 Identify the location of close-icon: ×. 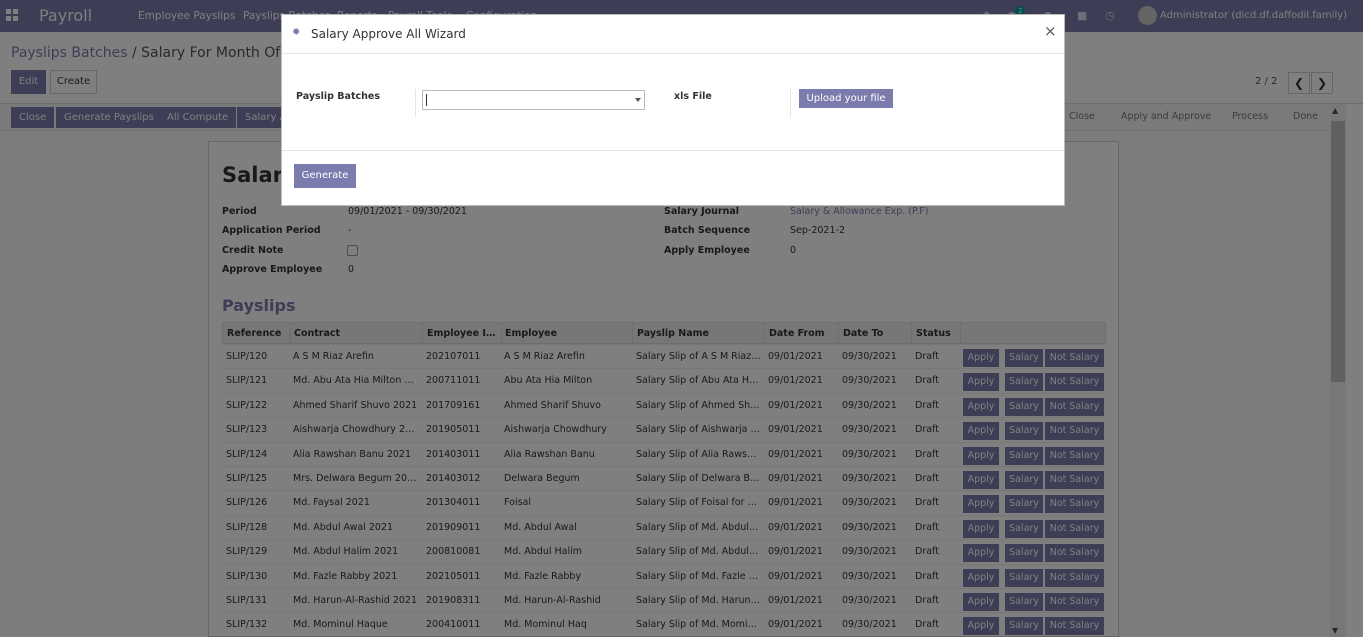
(1050, 31).